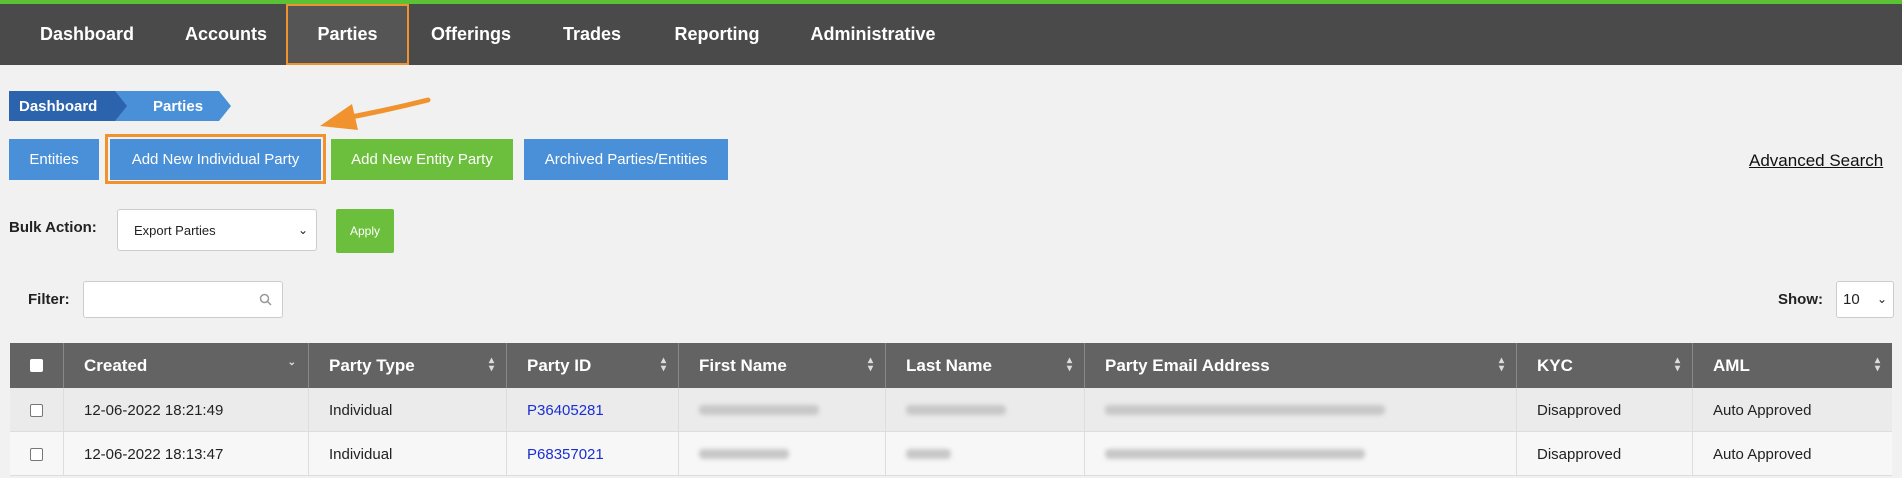  What do you see at coordinates (1301, 365) in the screenshot?
I see `col-email: Party Email Address ▴ ▾` at bounding box center [1301, 365].